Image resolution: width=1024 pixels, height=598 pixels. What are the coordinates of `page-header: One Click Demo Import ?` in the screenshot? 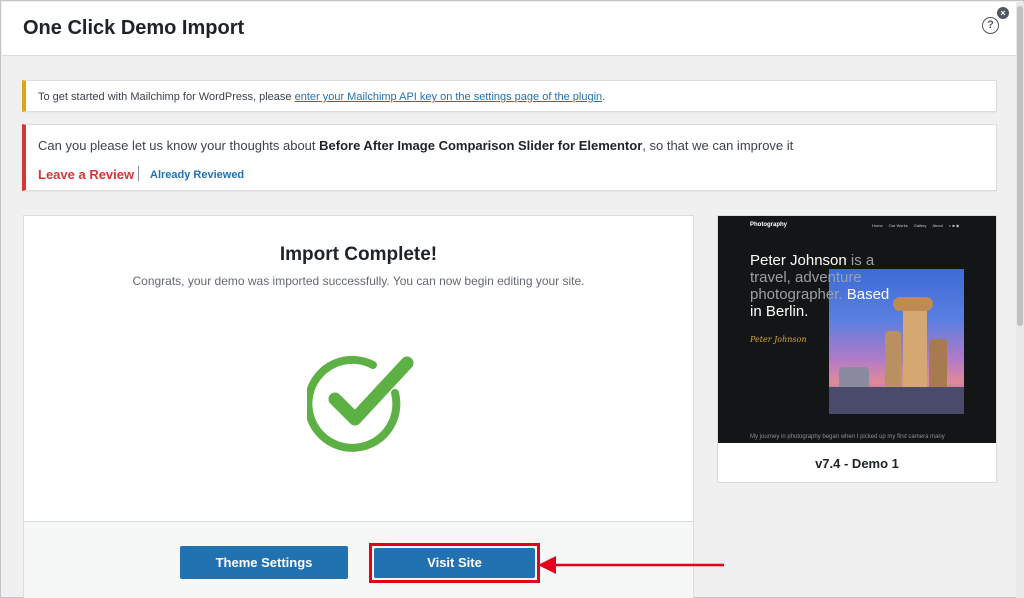 It's located at (509, 29).